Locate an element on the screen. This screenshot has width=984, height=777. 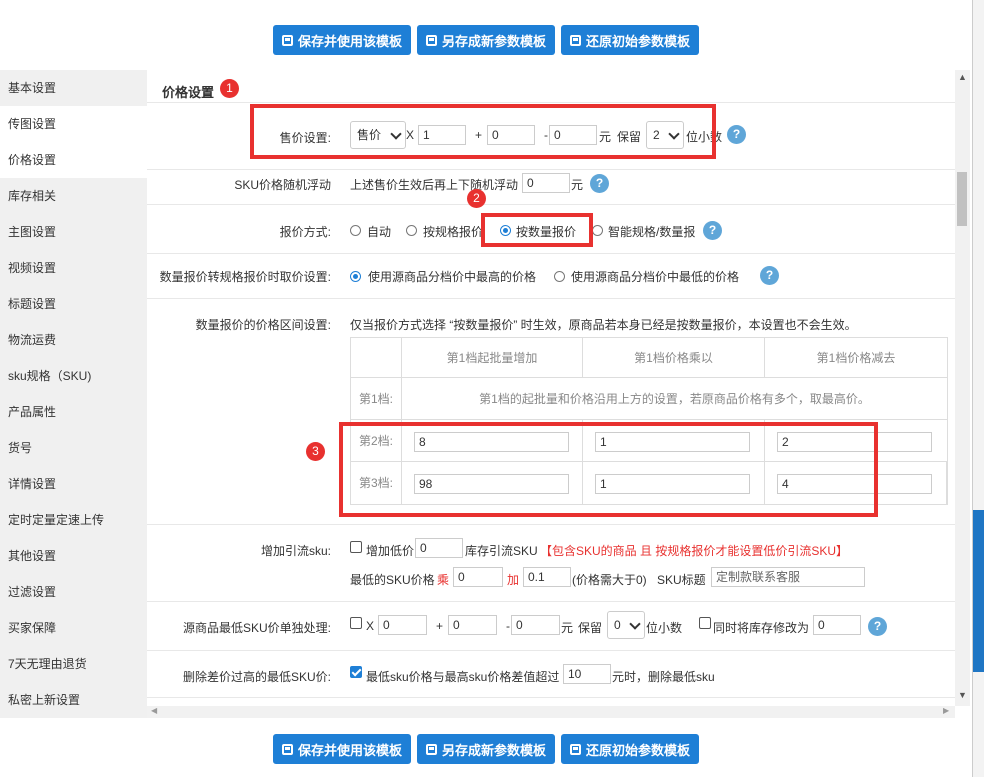
sku-random-float-help-icon: ? is located at coordinates (599, 183).